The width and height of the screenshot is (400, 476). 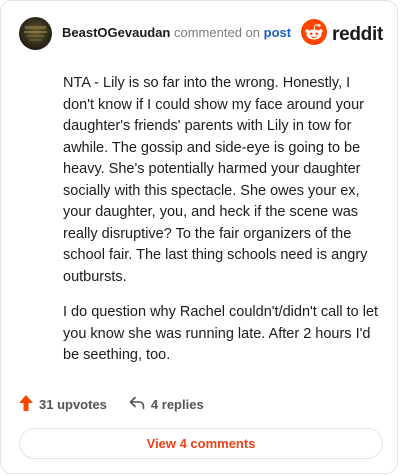 I want to click on reply-count: 4 replies, so click(x=177, y=404).